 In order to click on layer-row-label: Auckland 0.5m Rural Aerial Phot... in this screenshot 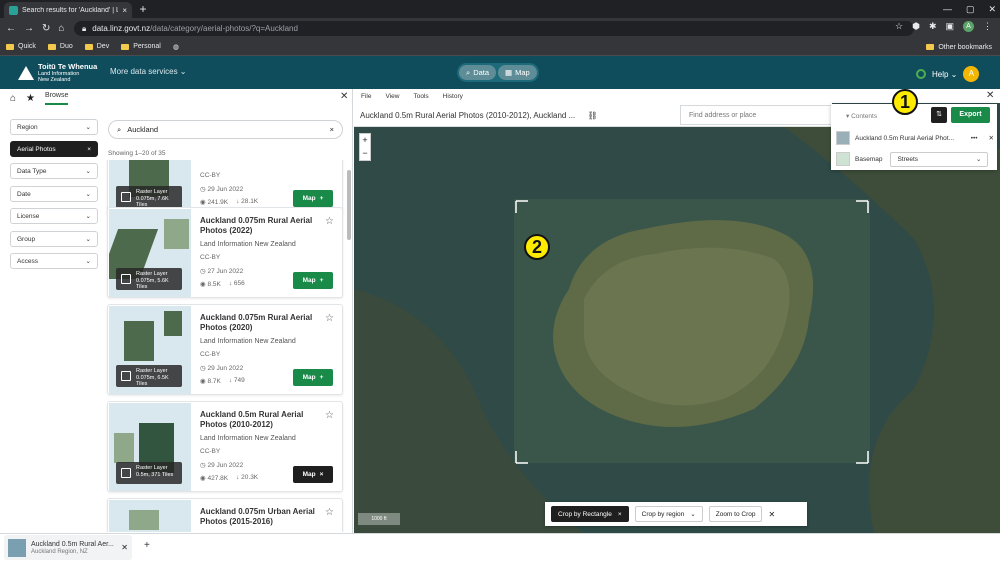, I will do `click(904, 138)`.